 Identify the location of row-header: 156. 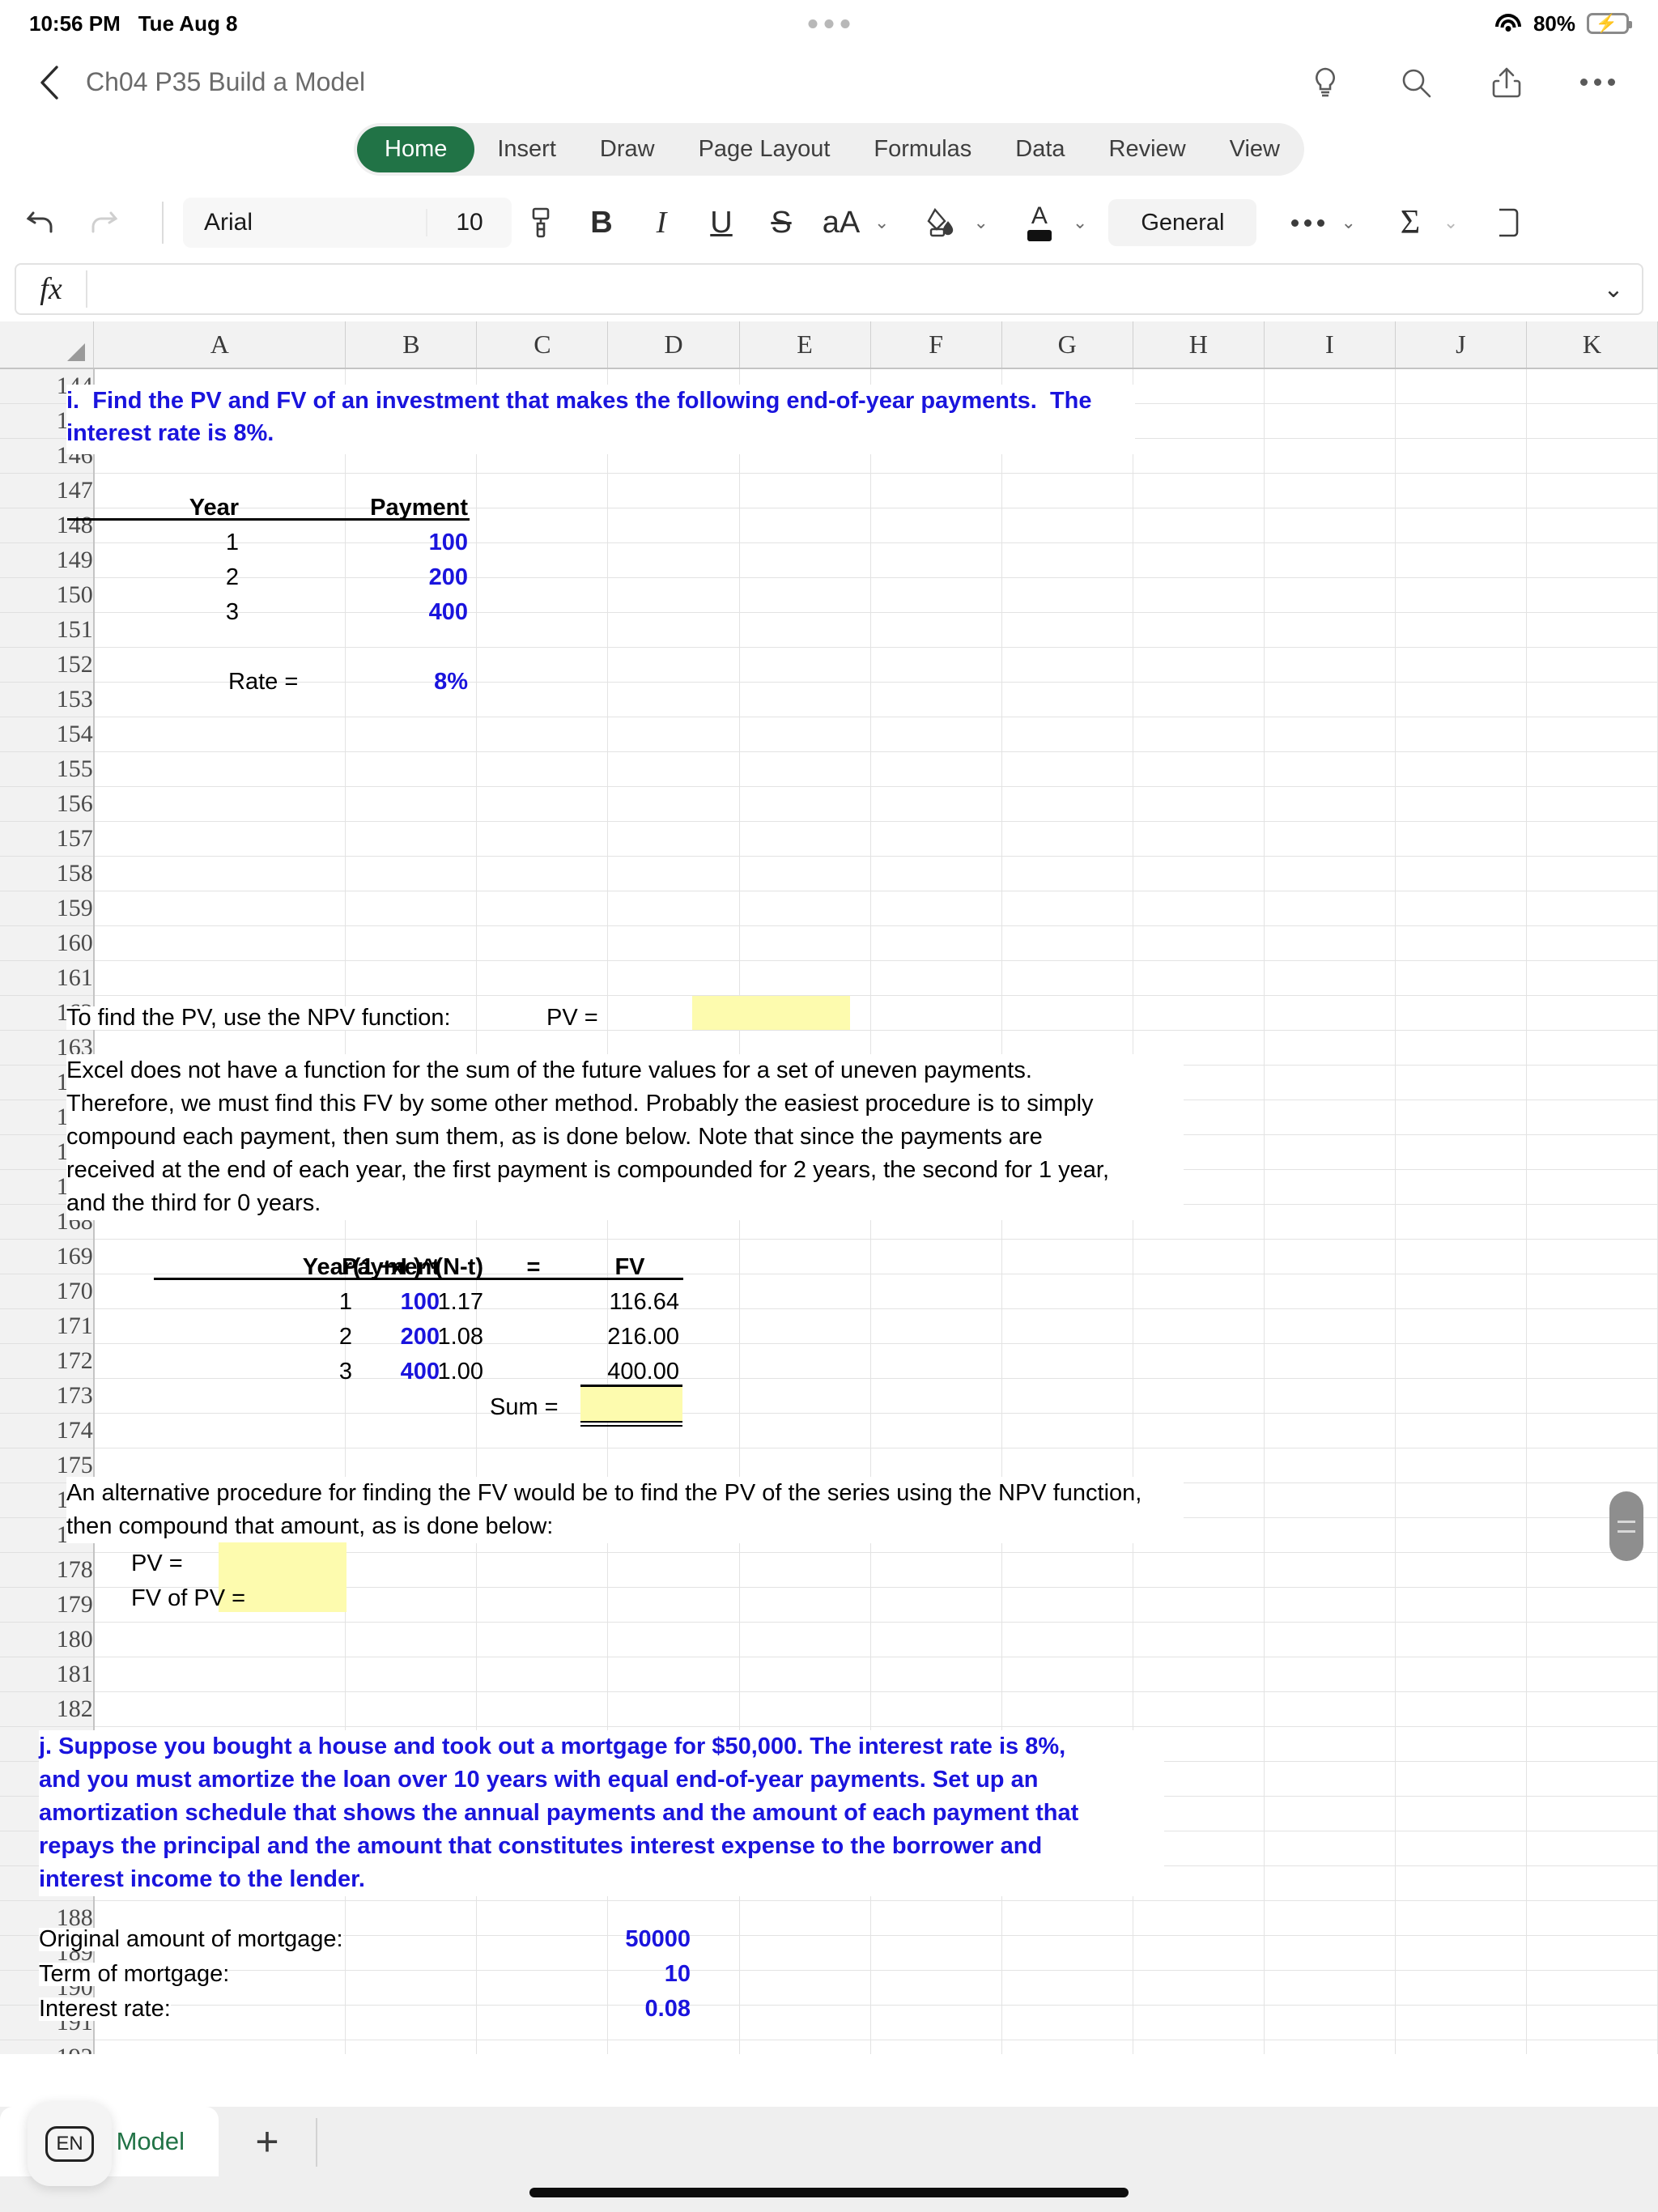
(47, 804).